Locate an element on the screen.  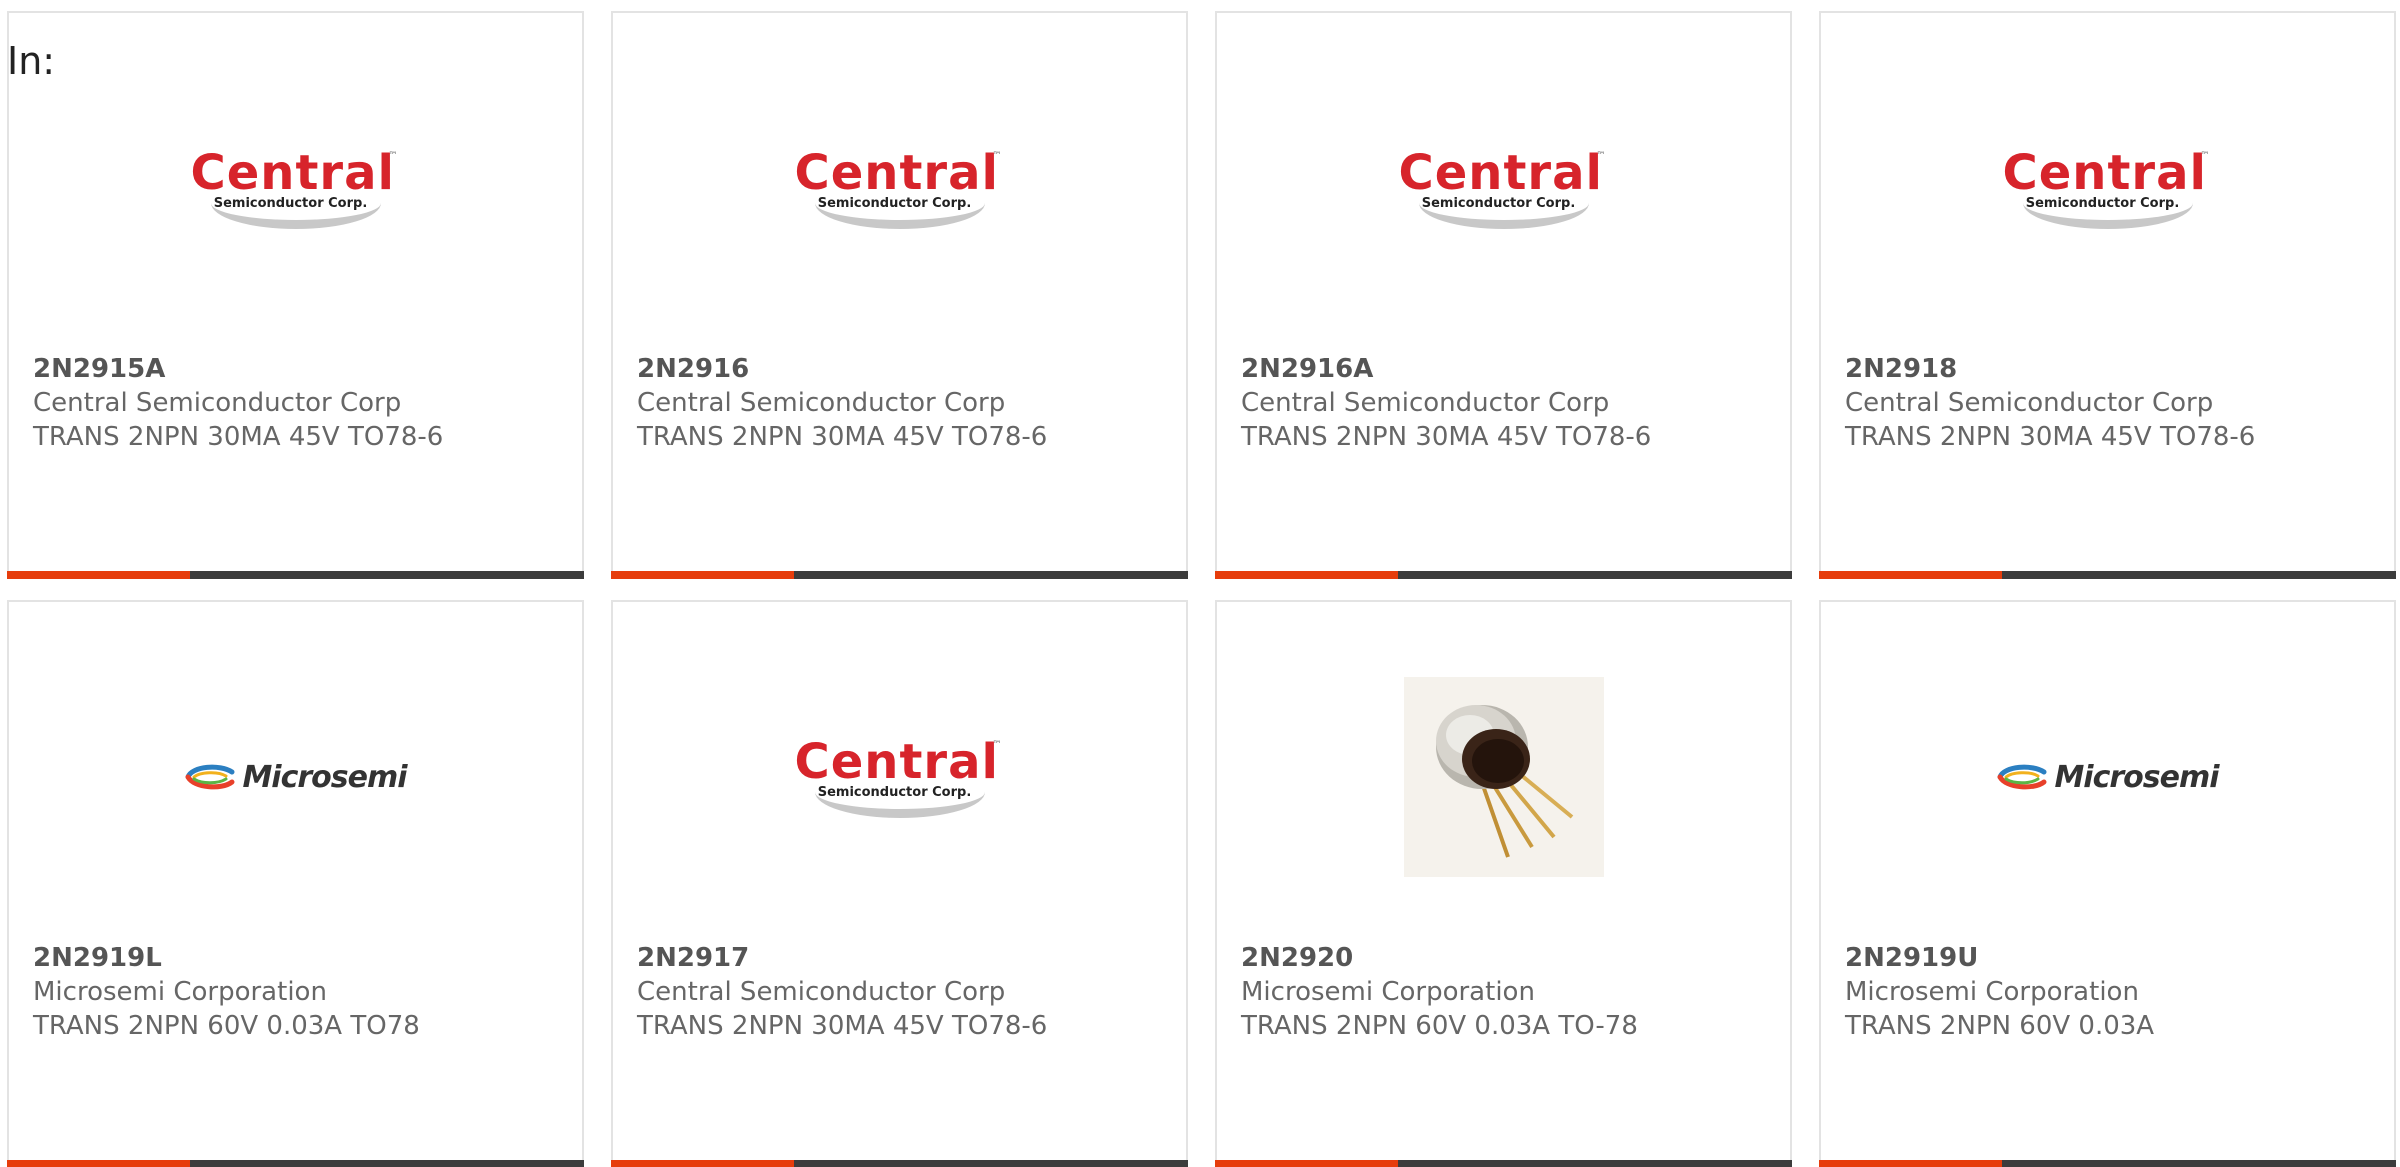
product-image is located at coordinates (1503, 777).